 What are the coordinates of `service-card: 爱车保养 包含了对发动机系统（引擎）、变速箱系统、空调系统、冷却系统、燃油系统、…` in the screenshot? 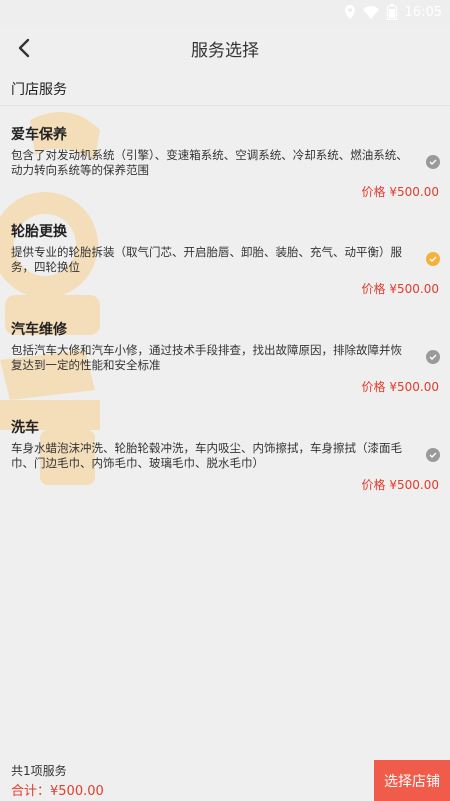 It's located at (225, 158).